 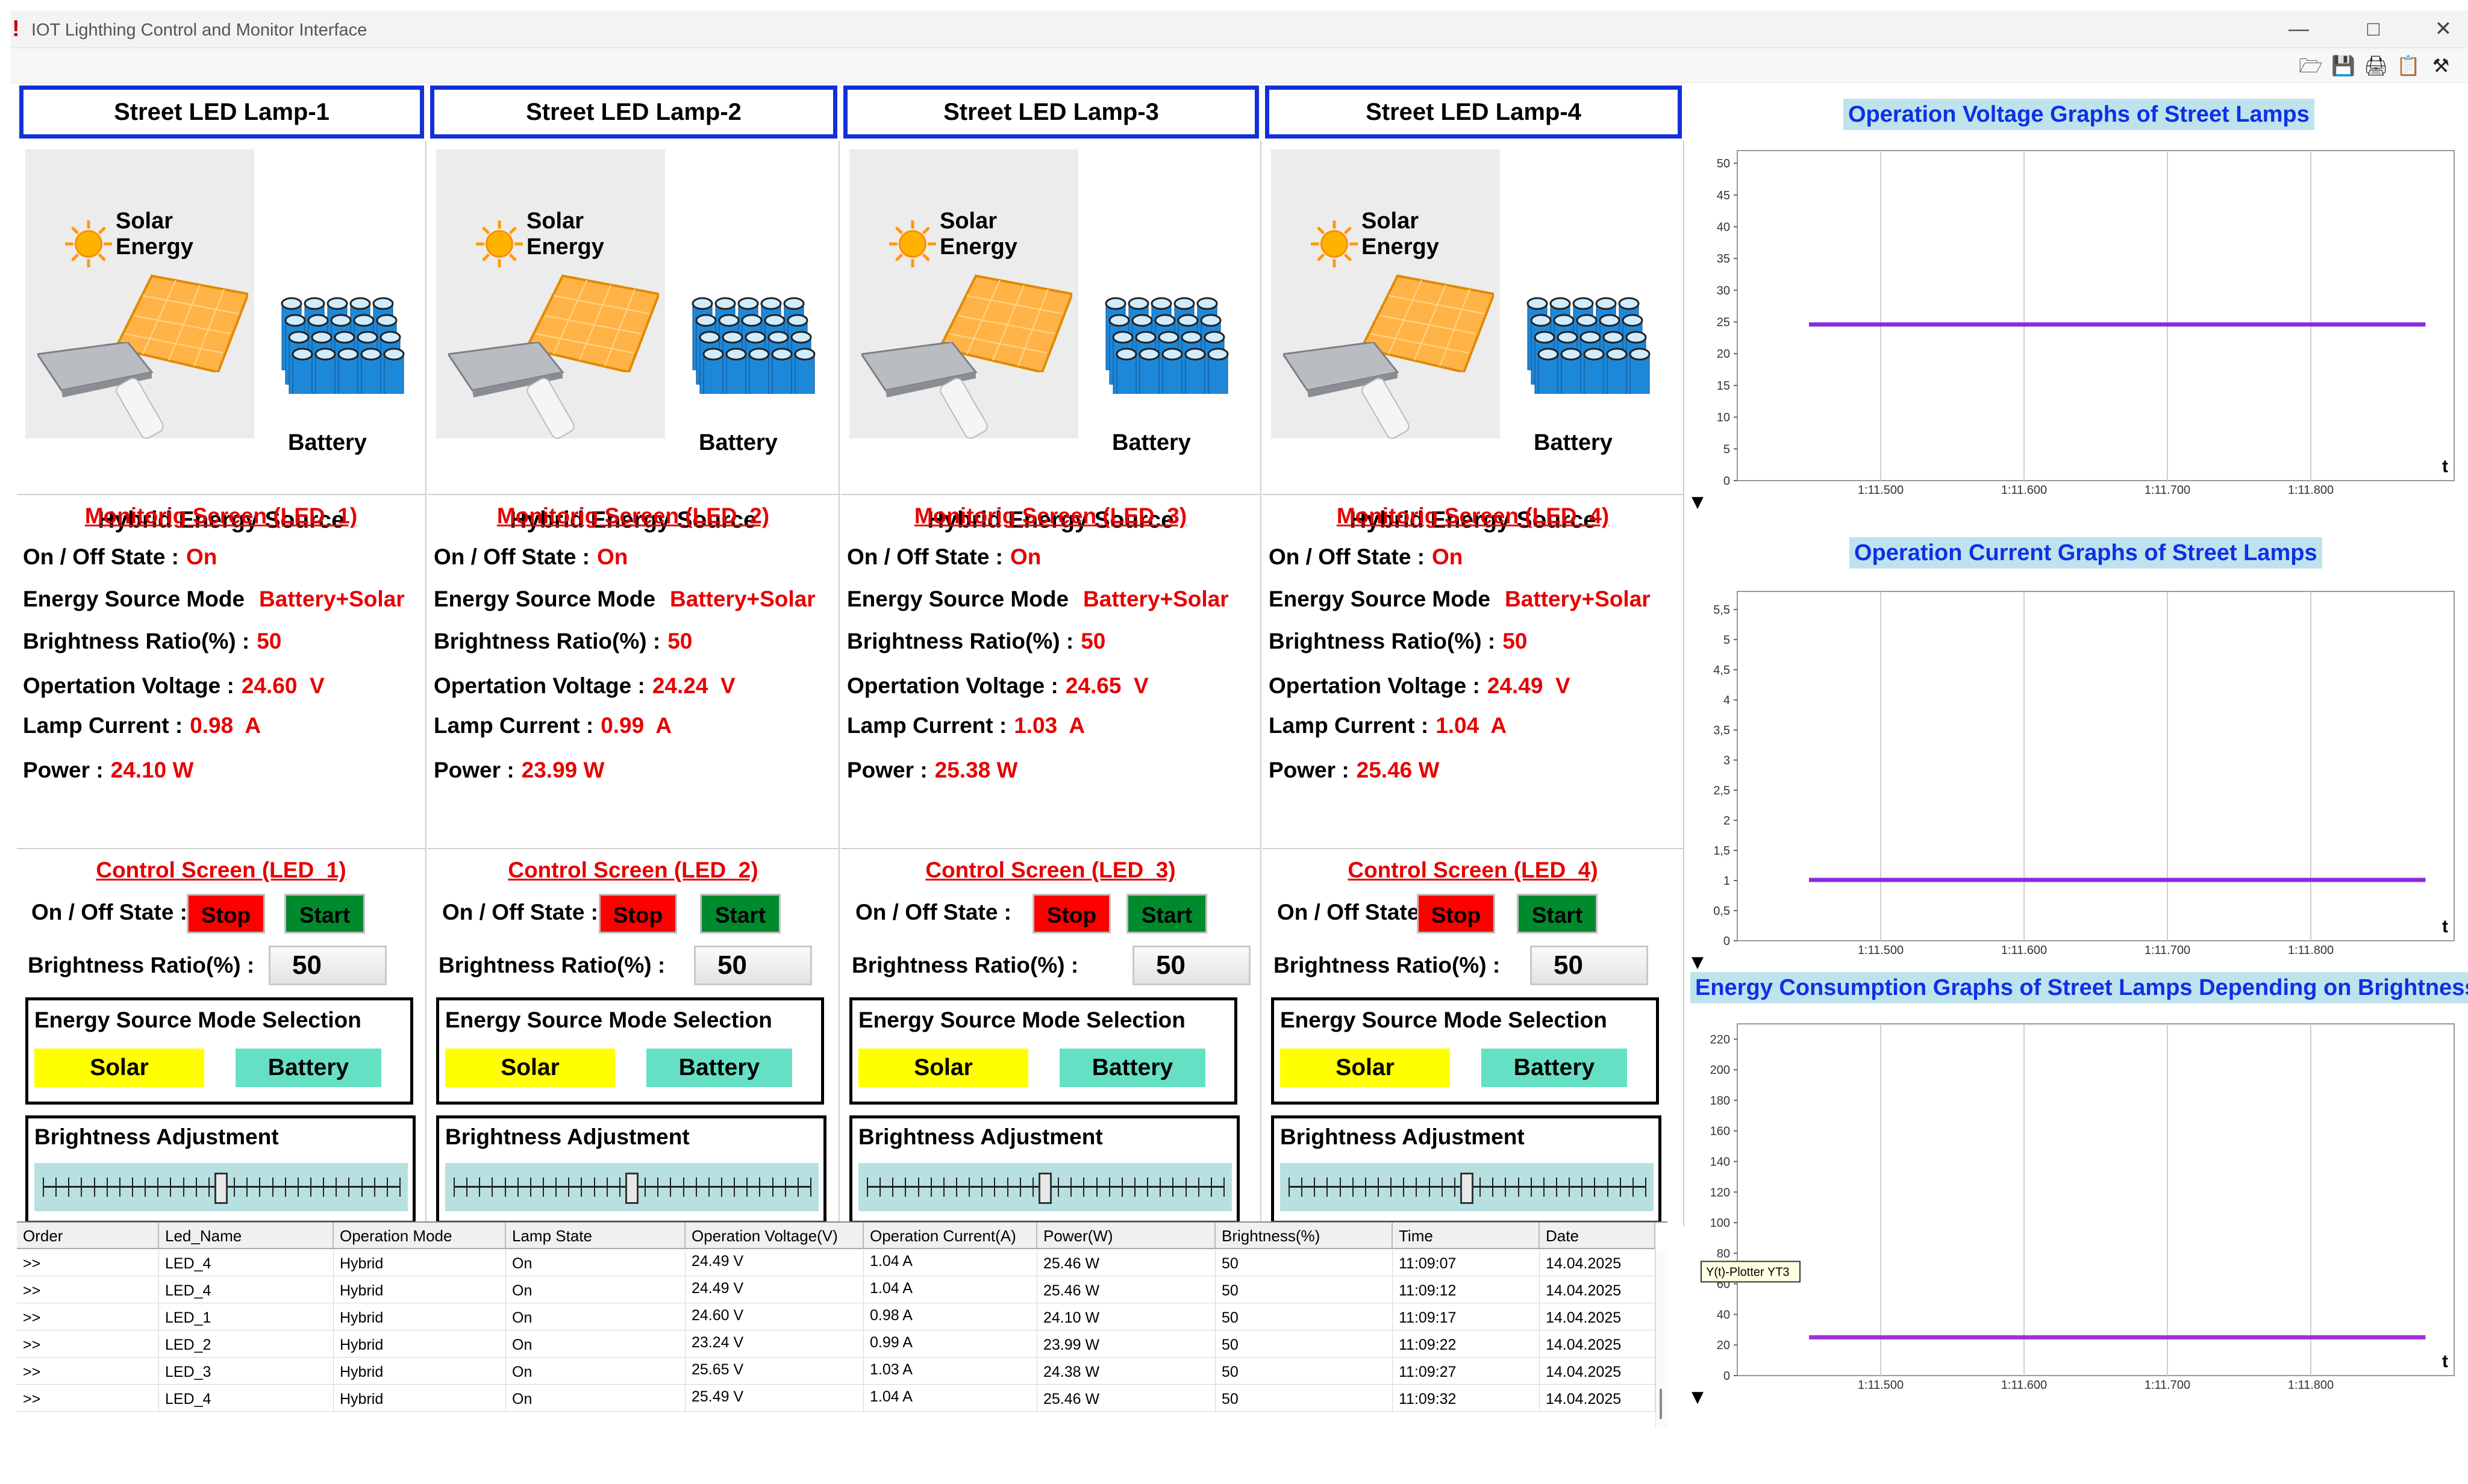 What do you see at coordinates (139, 294) in the screenshot?
I see `solar-lamp-image: Solar Energy` at bounding box center [139, 294].